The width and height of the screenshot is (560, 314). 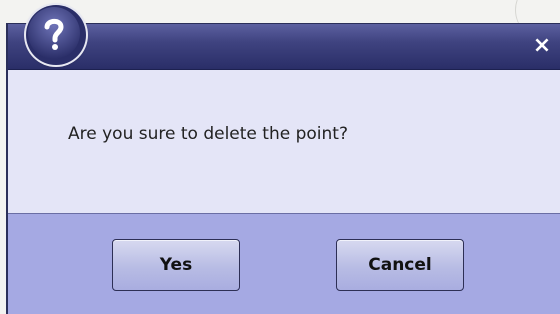 I want to click on dialog-titlebar: ×, so click(x=284, y=47).